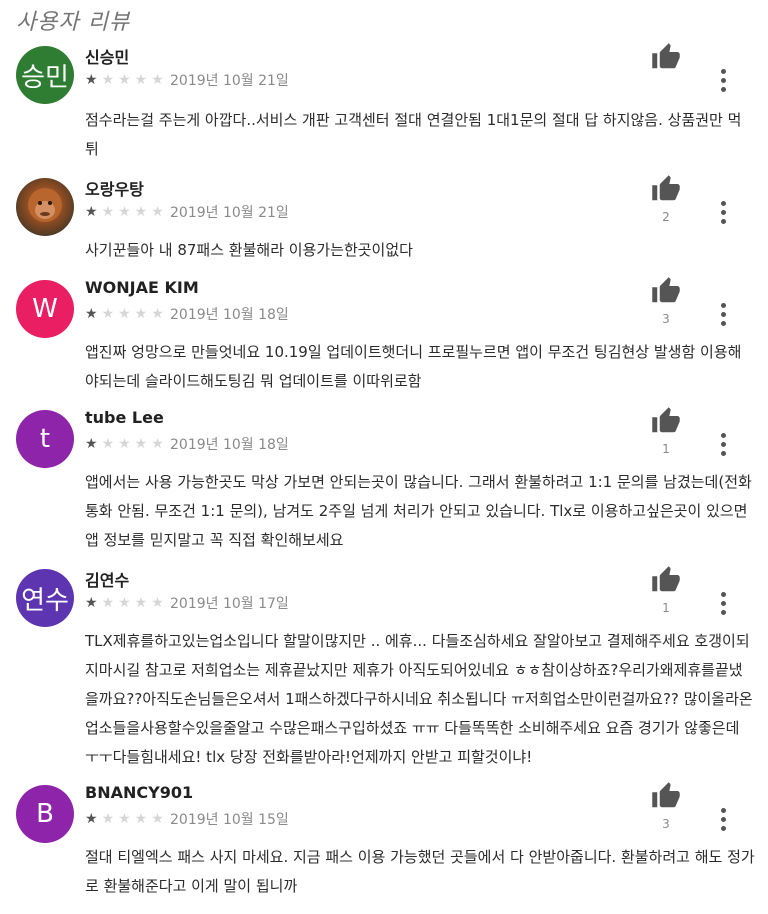 The height and width of the screenshot is (914, 768). I want to click on avatar, so click(45, 207).